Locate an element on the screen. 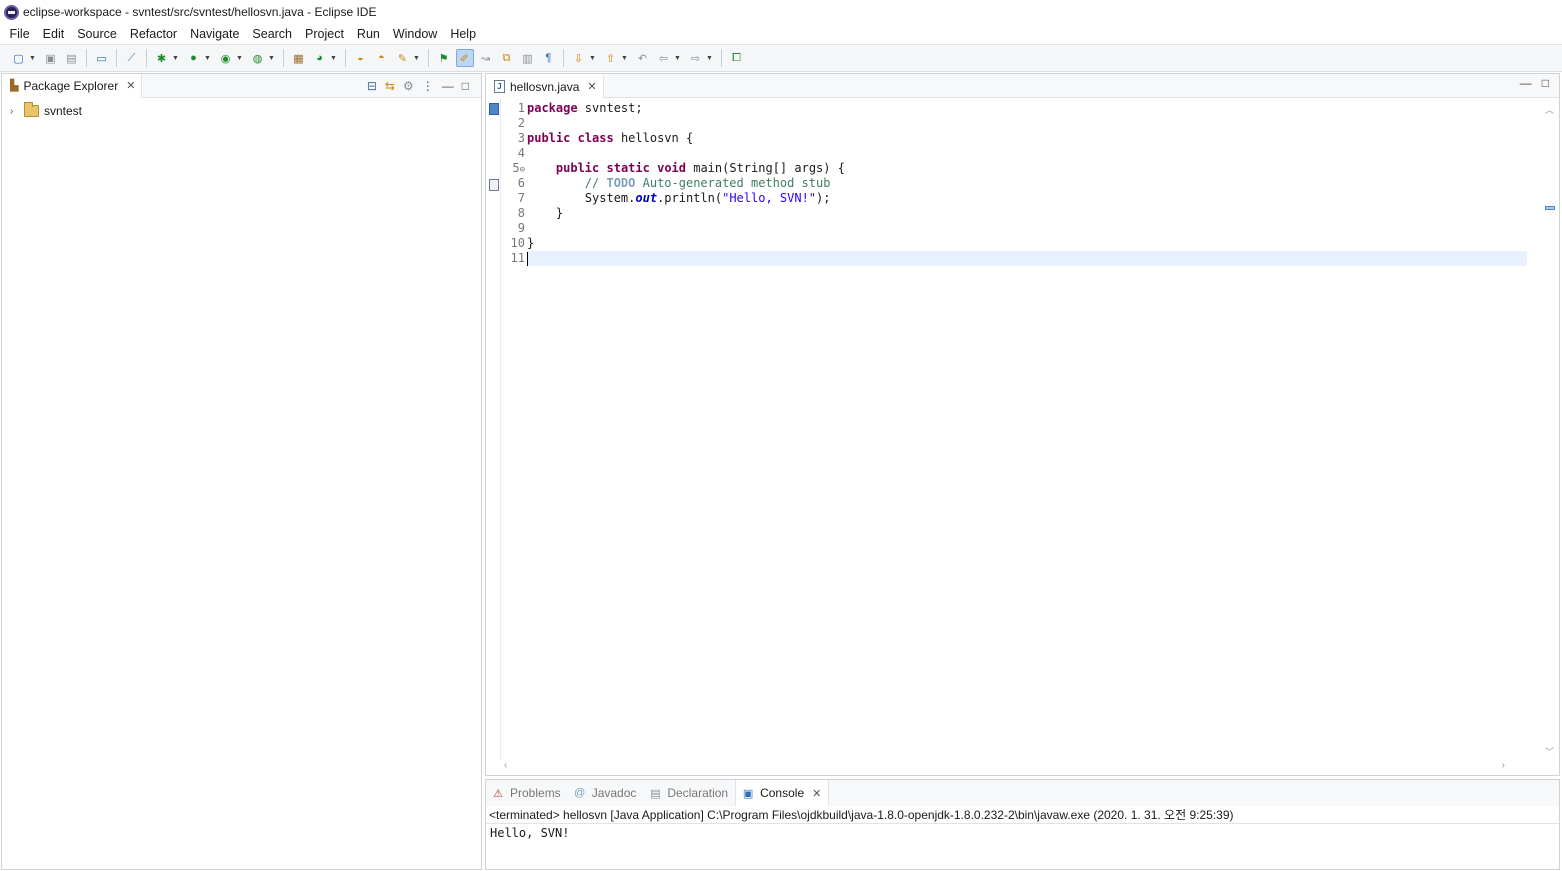 The width and height of the screenshot is (1562, 871). debug-icon: ✱ is located at coordinates (162, 58).